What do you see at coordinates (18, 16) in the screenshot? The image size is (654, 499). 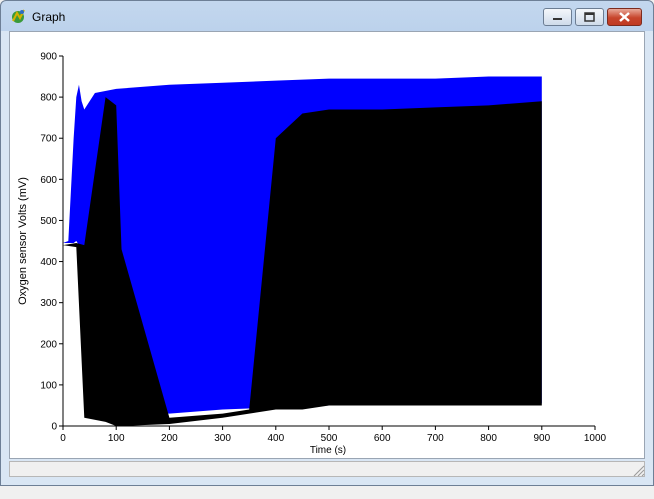 I see `graph-app-icon` at bounding box center [18, 16].